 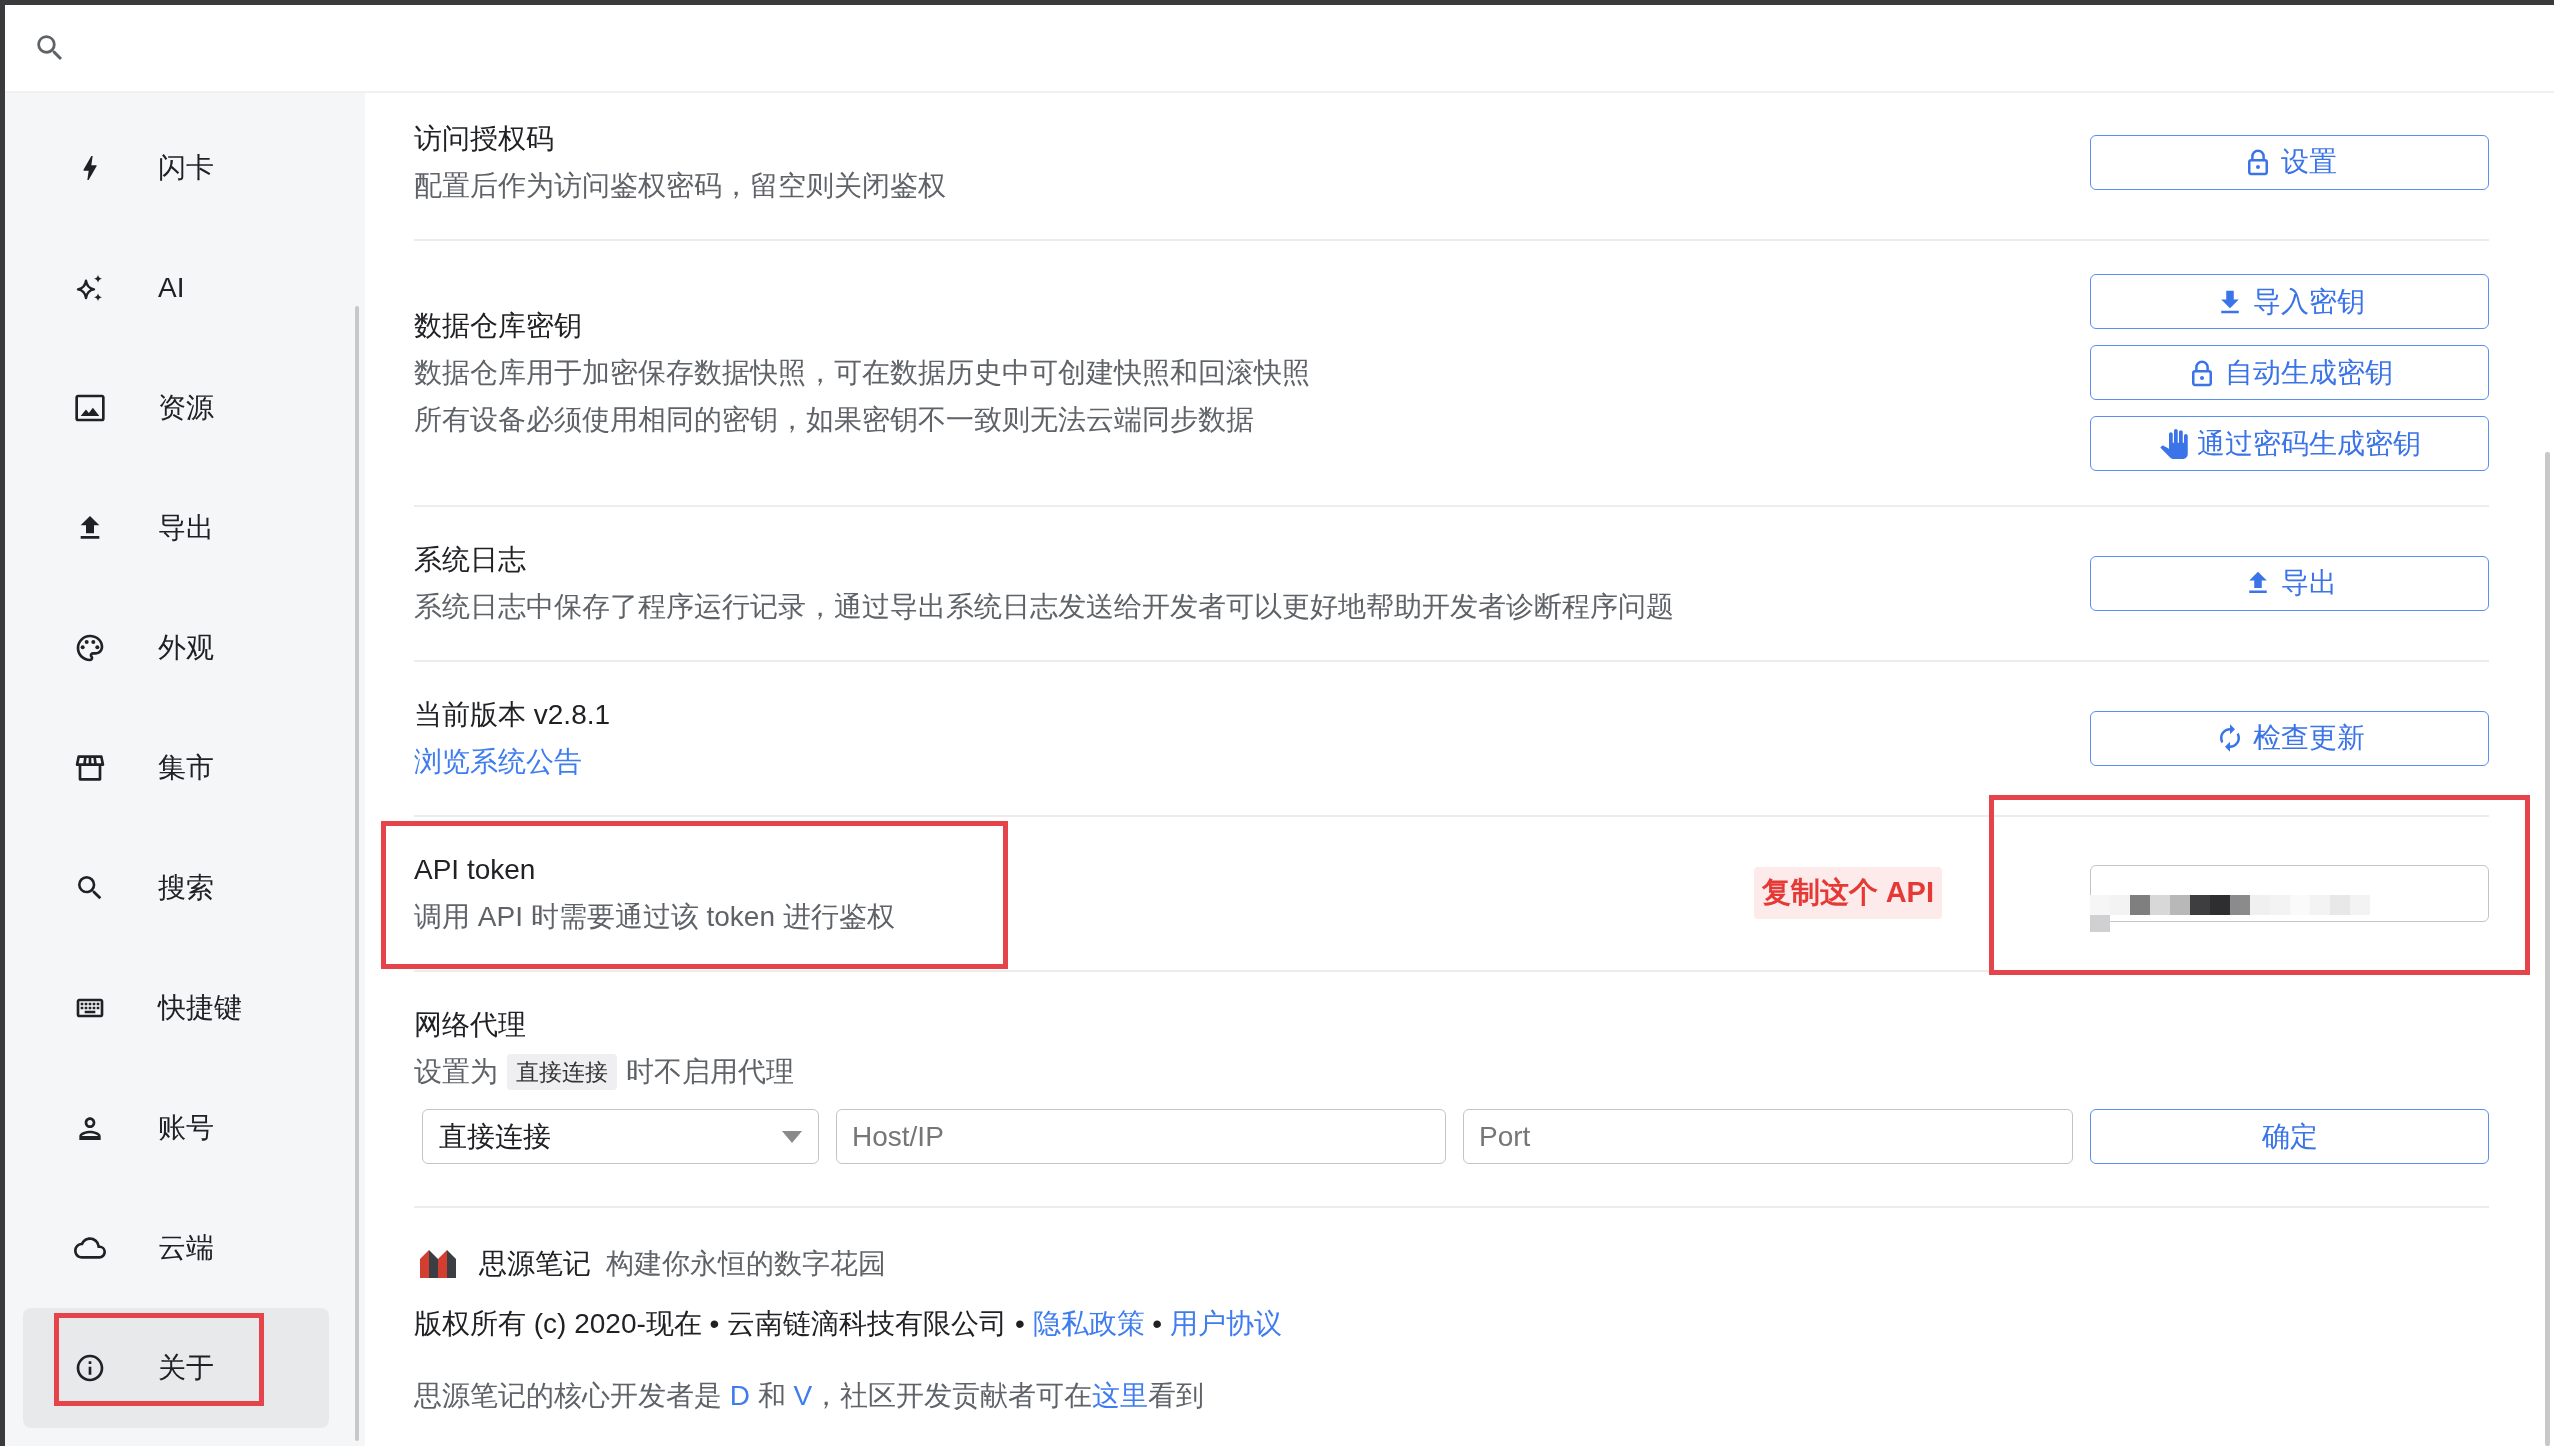 I want to click on hand-icon, so click(x=2173, y=443).